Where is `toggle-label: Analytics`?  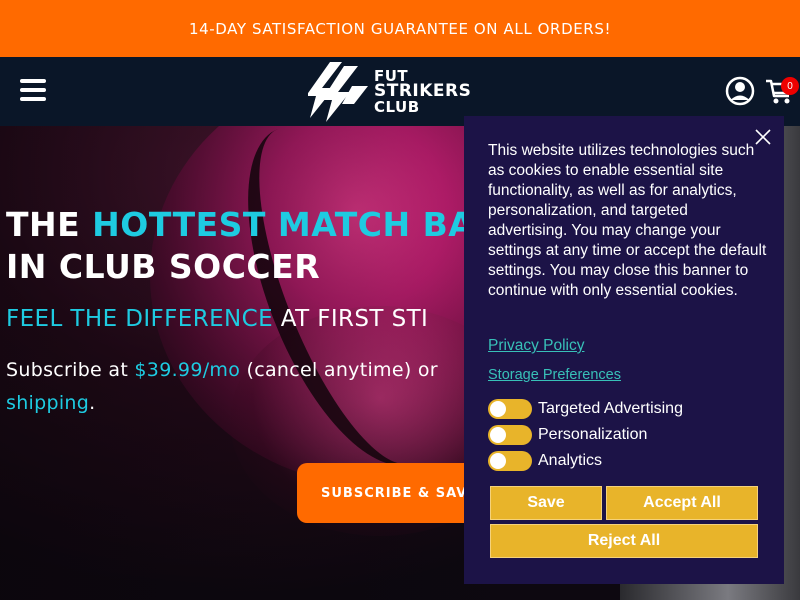
toggle-label: Analytics is located at coordinates (570, 460).